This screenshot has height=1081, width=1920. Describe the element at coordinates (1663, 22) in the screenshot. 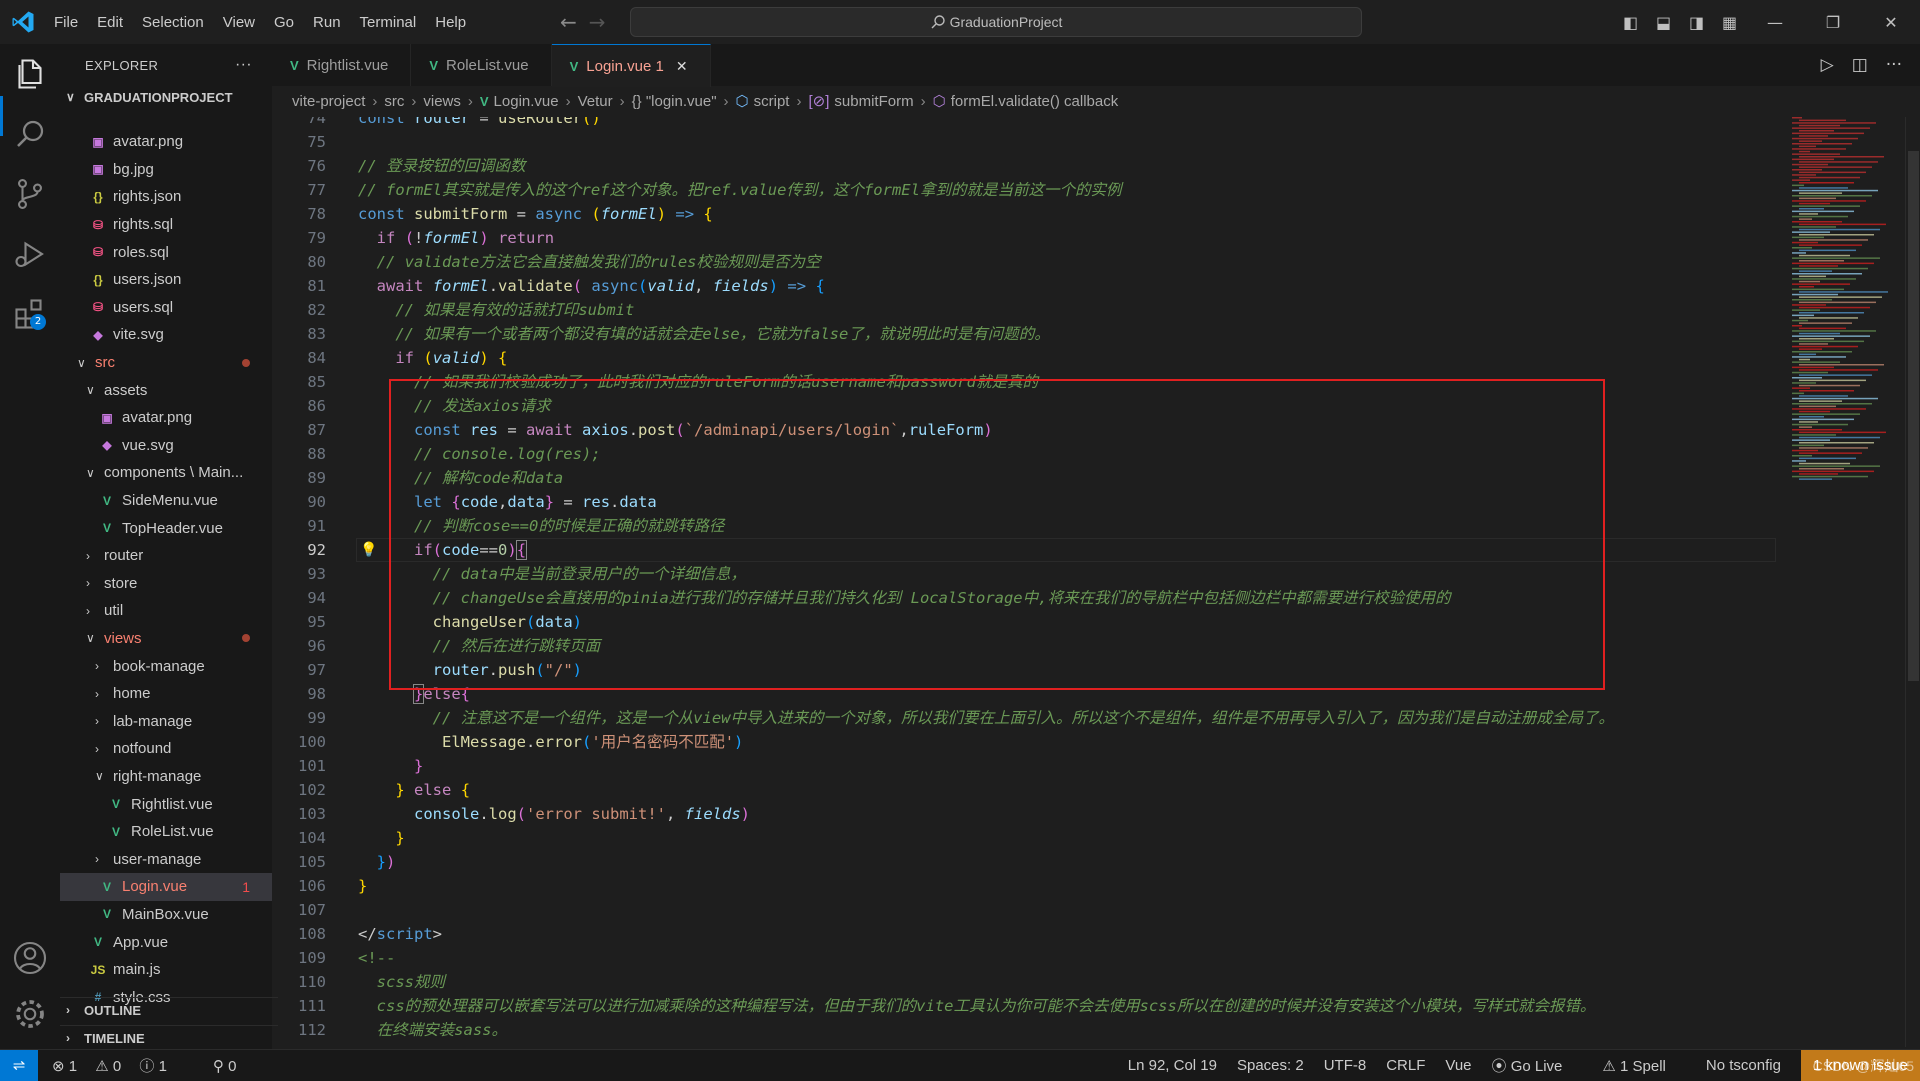

I see `toggle-panel-icon: ⬓` at that location.